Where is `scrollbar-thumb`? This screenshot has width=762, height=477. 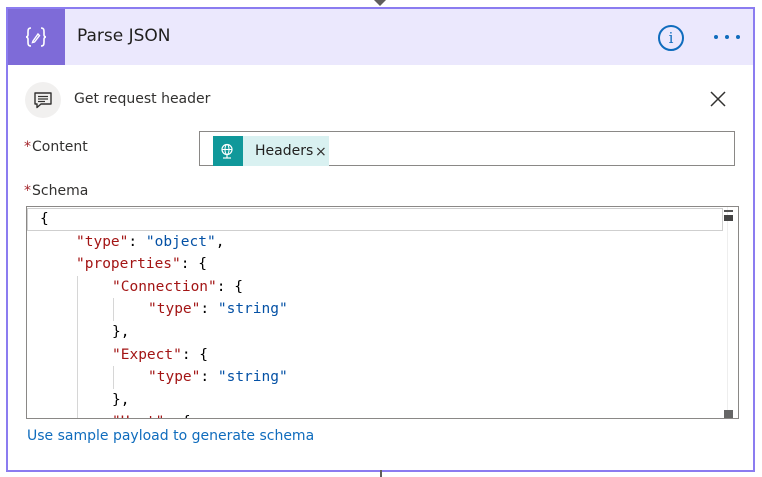
scrollbar-thumb is located at coordinates (728, 218).